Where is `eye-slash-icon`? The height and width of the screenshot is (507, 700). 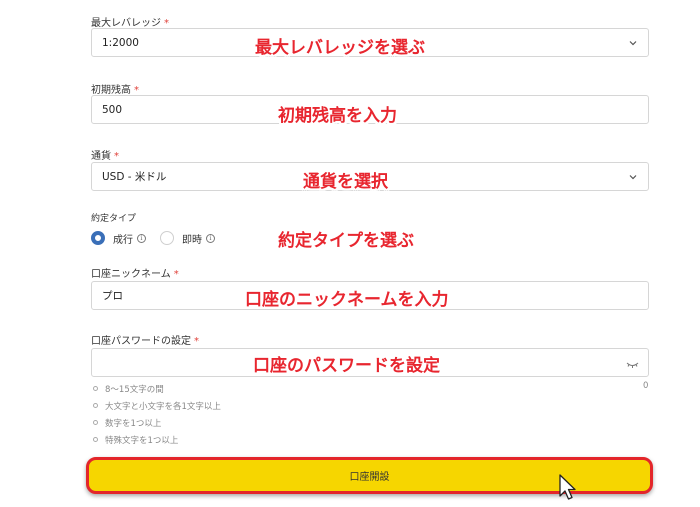
eye-slash-icon is located at coordinates (632, 364).